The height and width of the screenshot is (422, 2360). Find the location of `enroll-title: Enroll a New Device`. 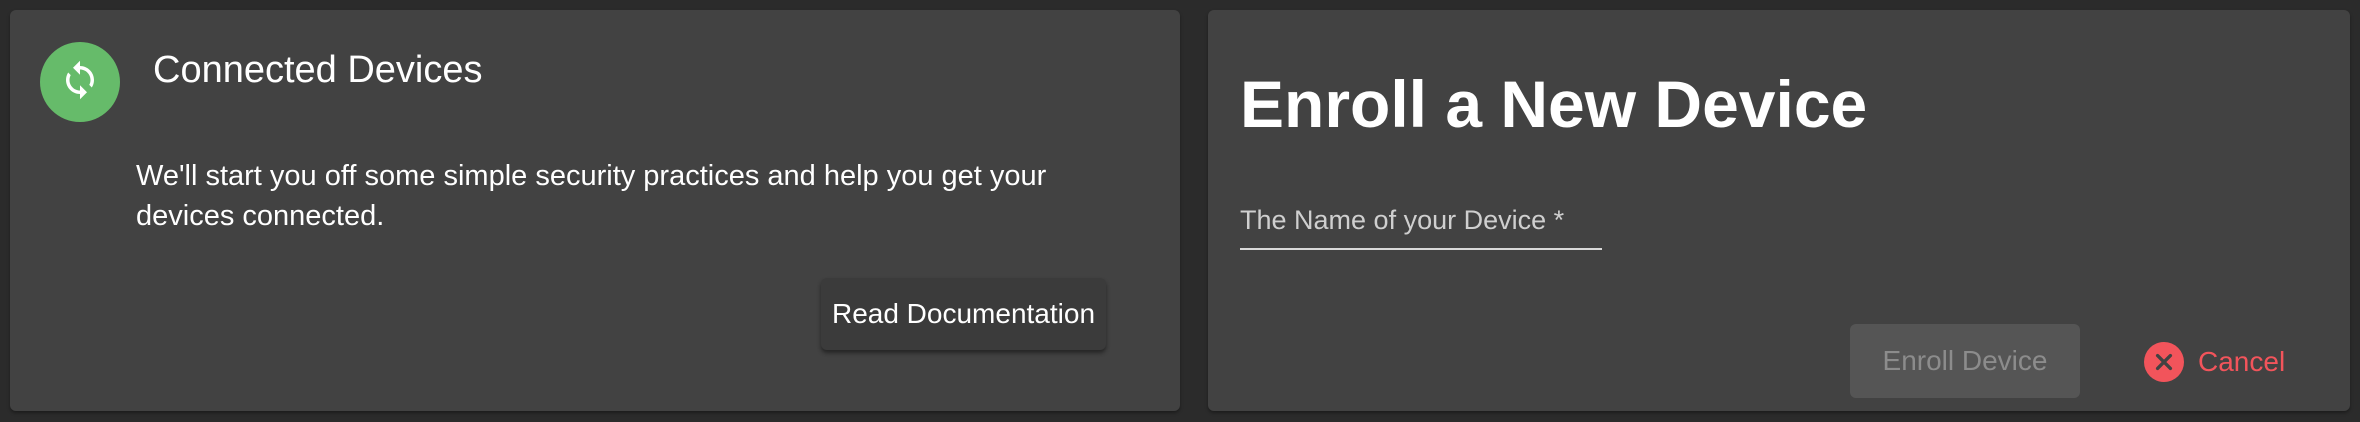

enroll-title: Enroll a New Device is located at coordinates (1554, 104).